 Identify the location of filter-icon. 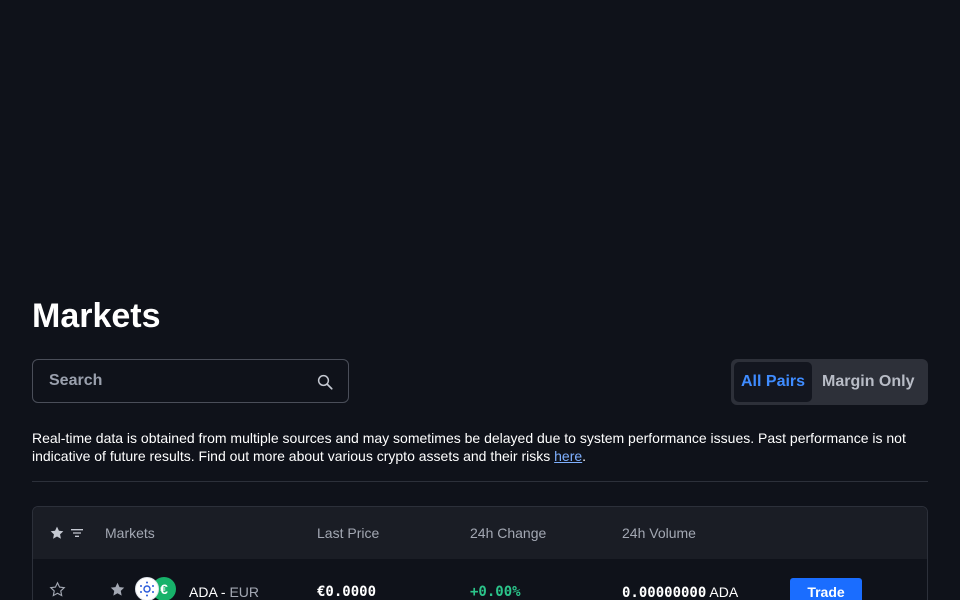
(77, 533).